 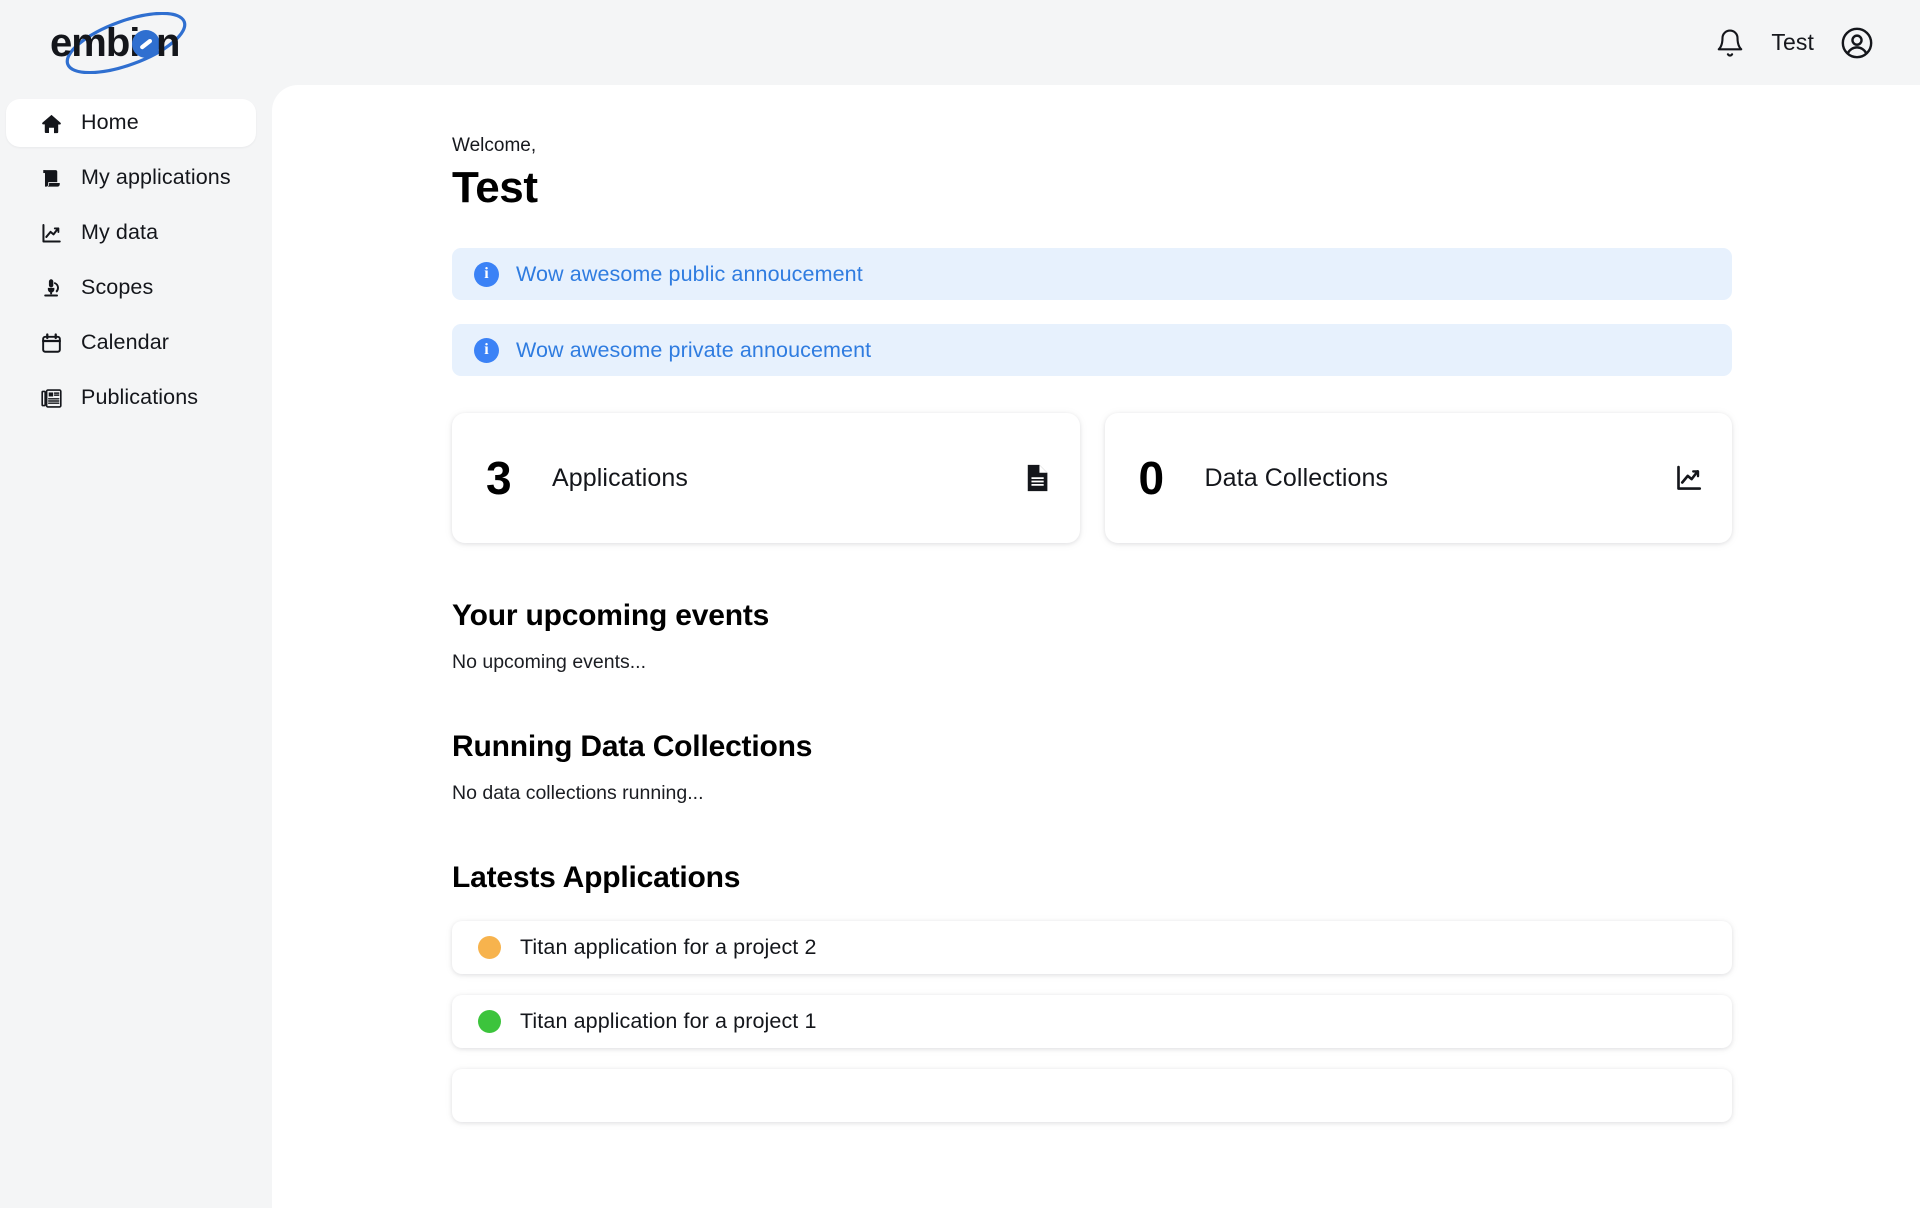 I want to click on sidebar-item-home: Home, so click(x=131, y=123).